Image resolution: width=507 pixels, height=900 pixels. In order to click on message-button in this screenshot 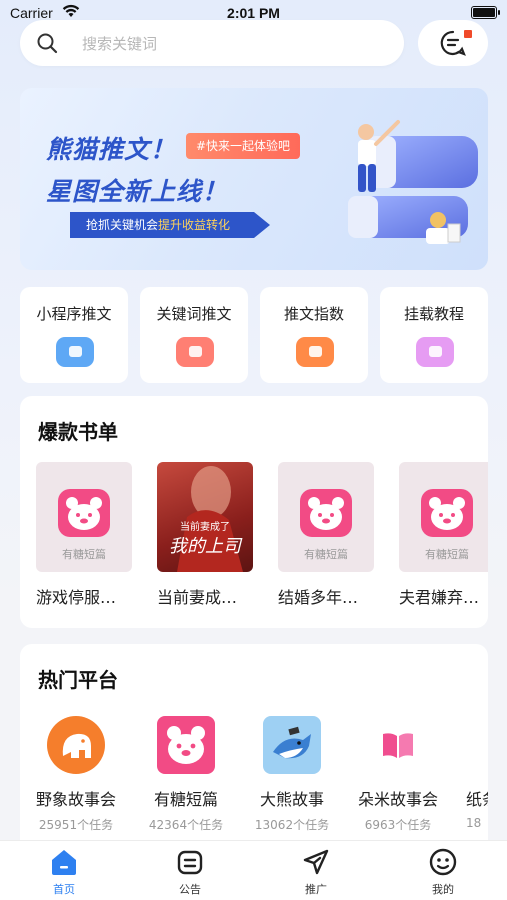, I will do `click(453, 43)`.